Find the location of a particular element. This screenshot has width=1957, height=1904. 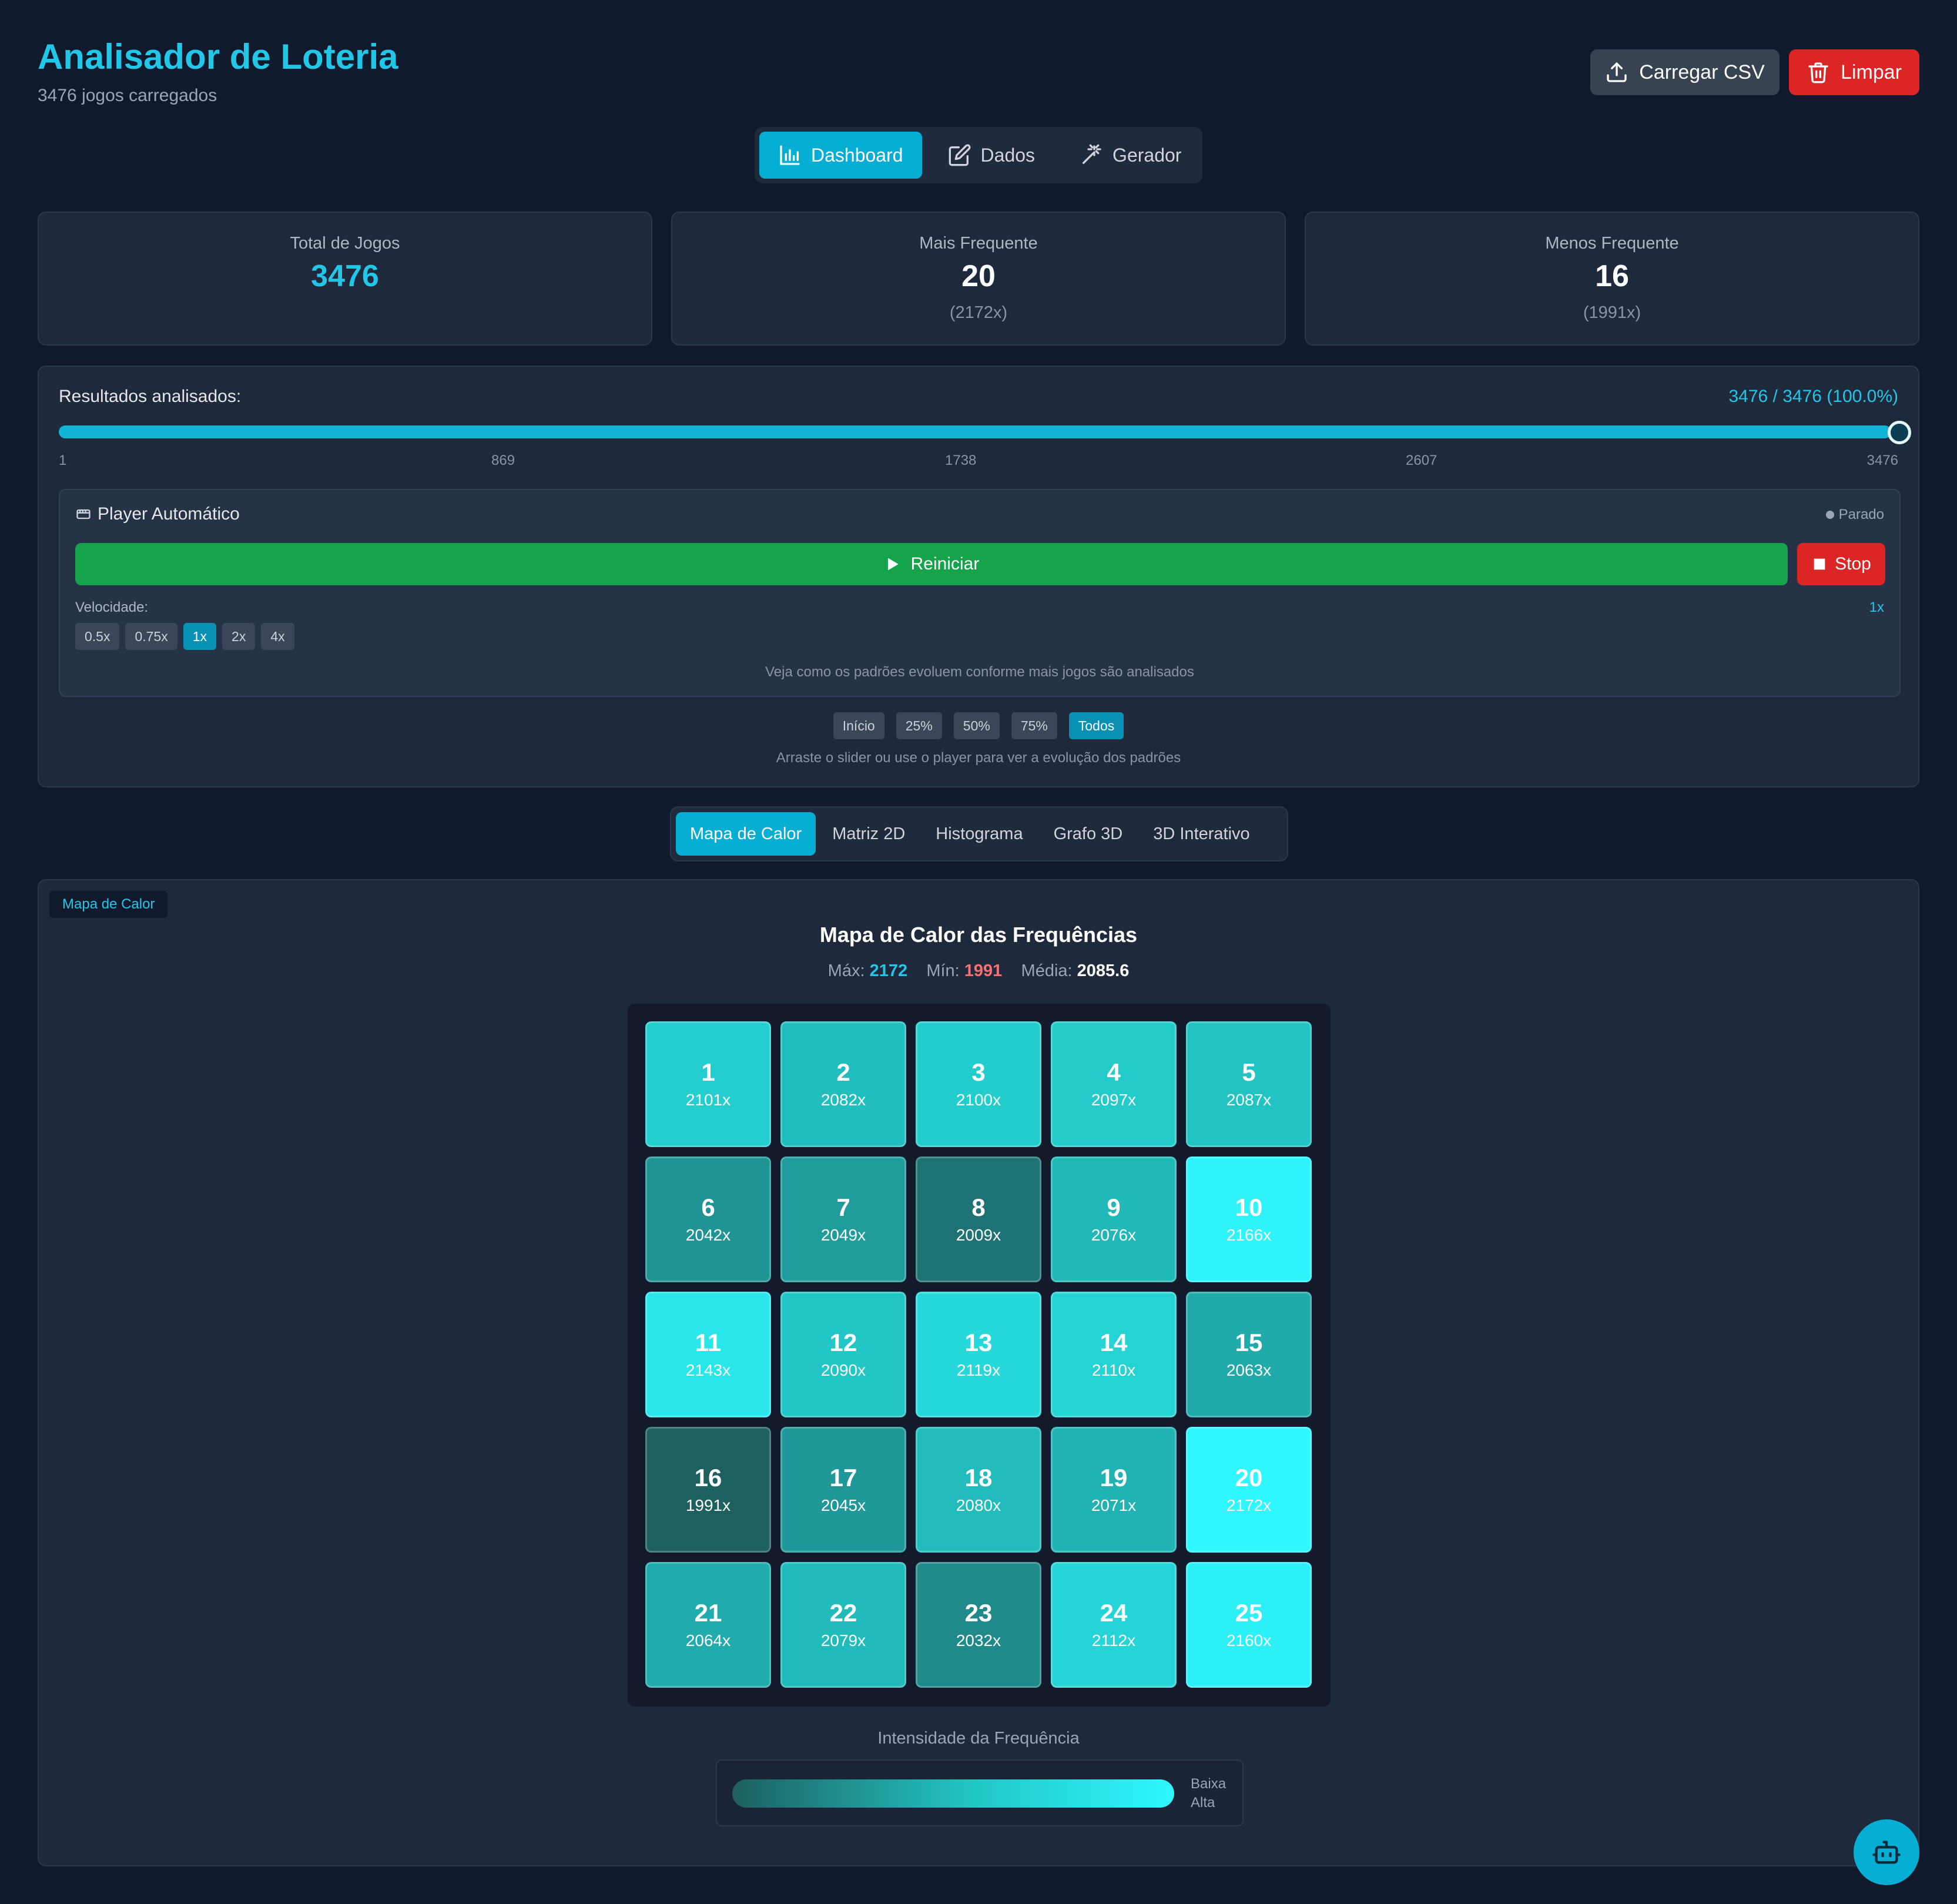

cell-frequency: 2079x is located at coordinates (843, 1640).